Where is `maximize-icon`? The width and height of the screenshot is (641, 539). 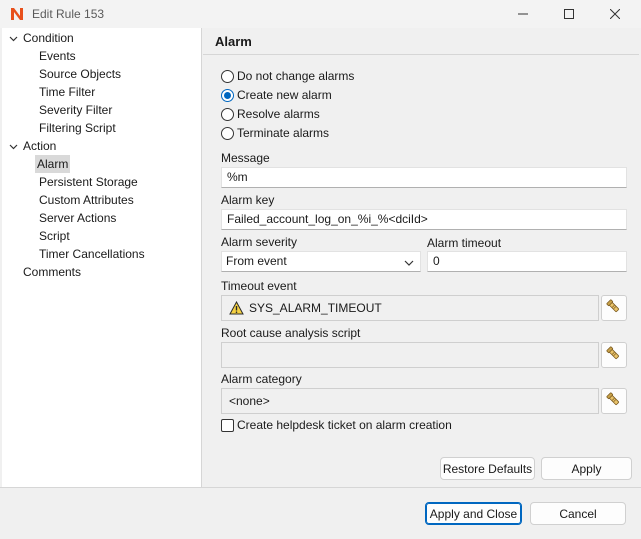 maximize-icon is located at coordinates (569, 14).